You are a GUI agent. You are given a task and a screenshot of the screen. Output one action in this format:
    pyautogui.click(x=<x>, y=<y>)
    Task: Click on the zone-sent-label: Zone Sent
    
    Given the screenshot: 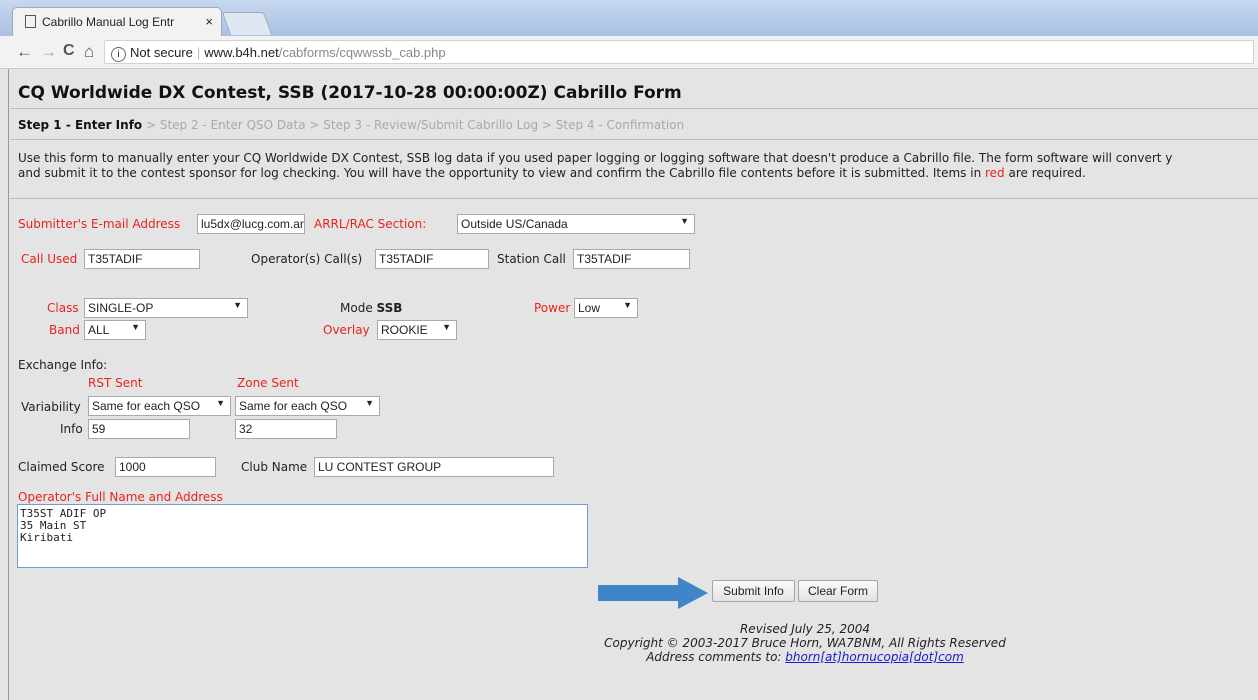 What is the action you would take?
    pyautogui.click(x=268, y=383)
    